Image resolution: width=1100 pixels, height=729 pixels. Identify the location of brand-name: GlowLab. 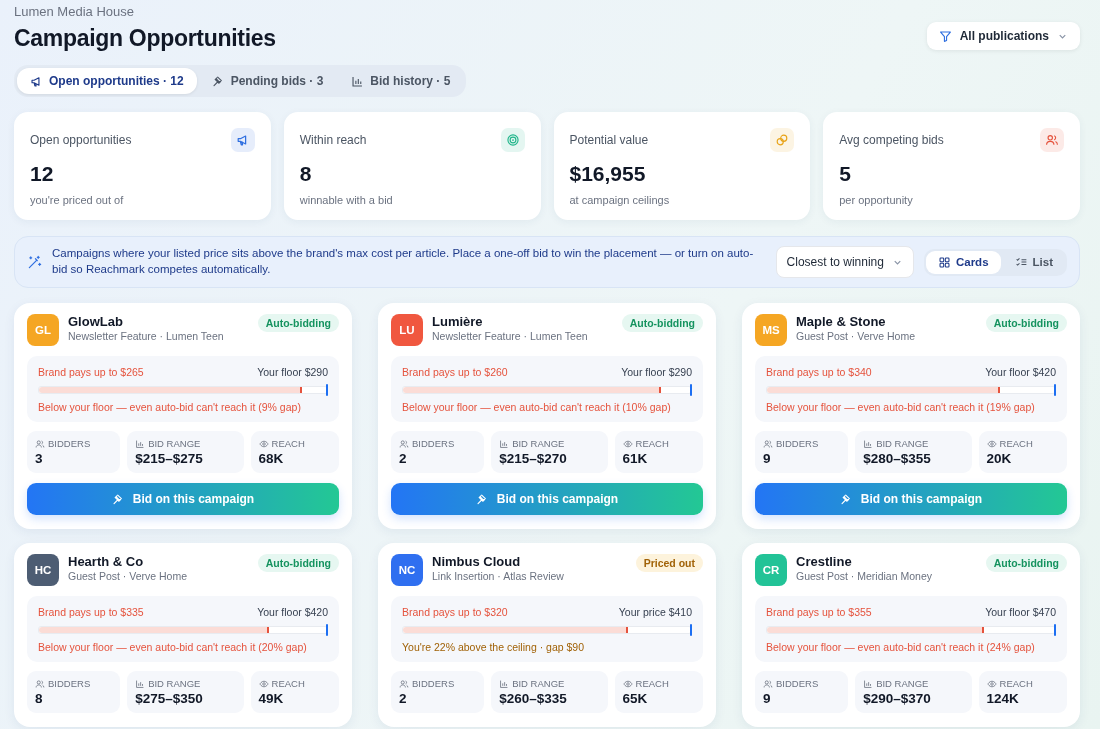
(96, 321).